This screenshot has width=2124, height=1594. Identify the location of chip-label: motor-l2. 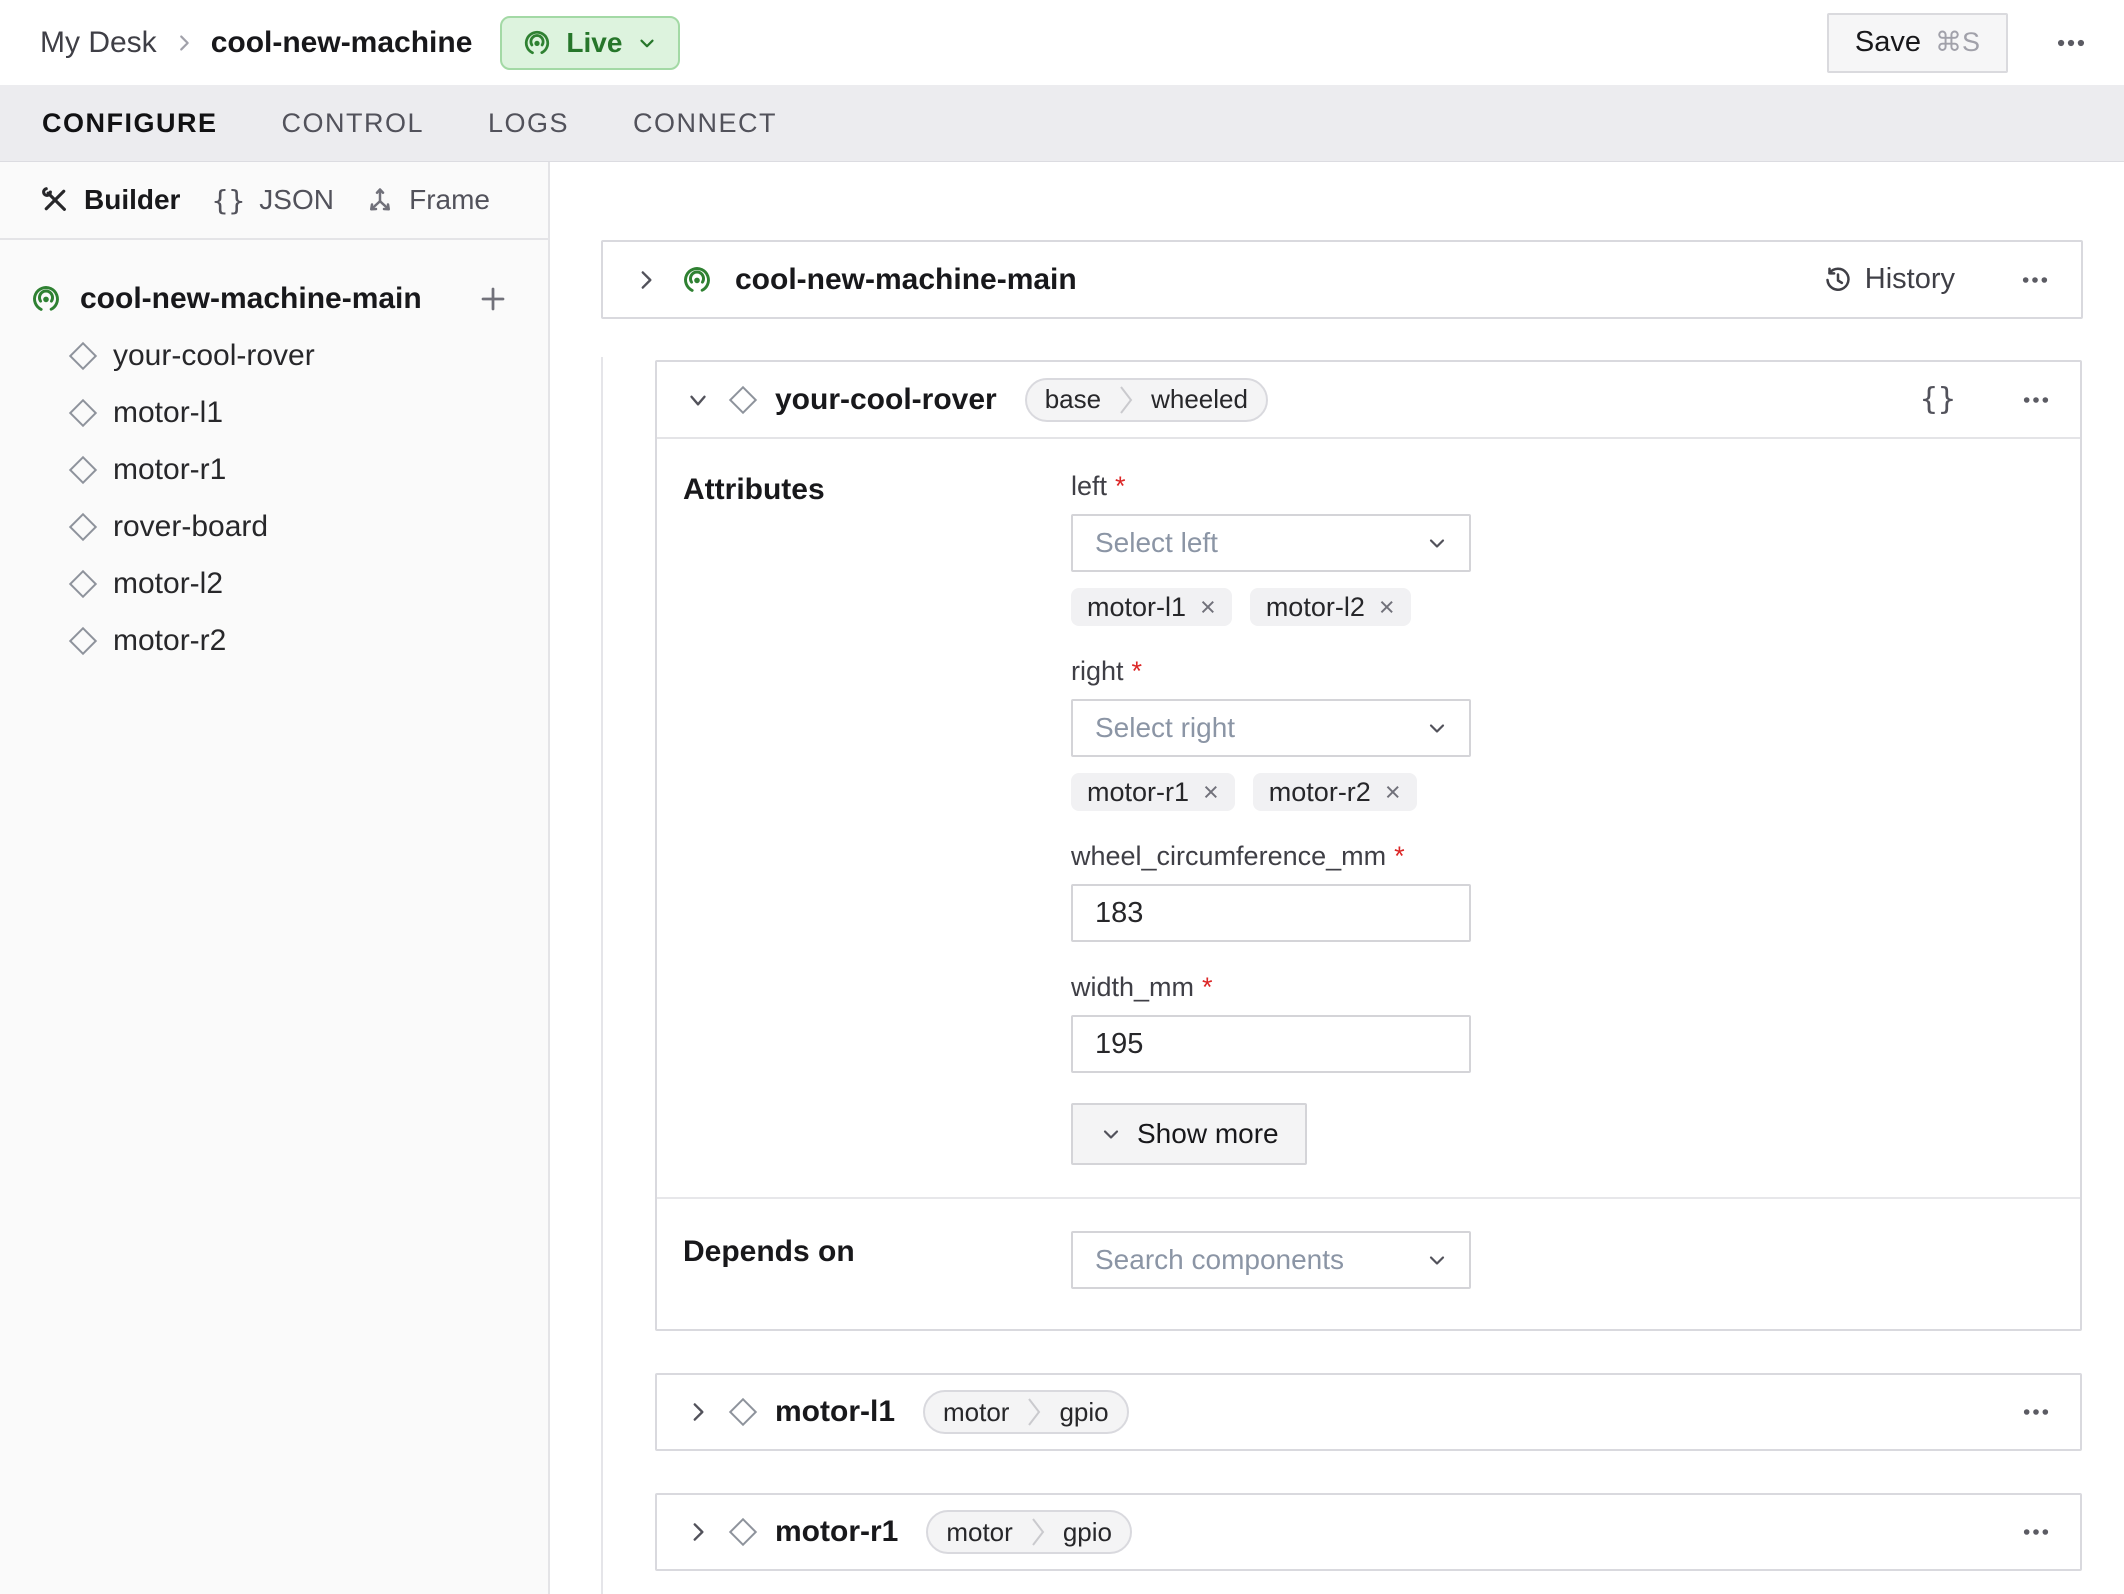
(1315, 606).